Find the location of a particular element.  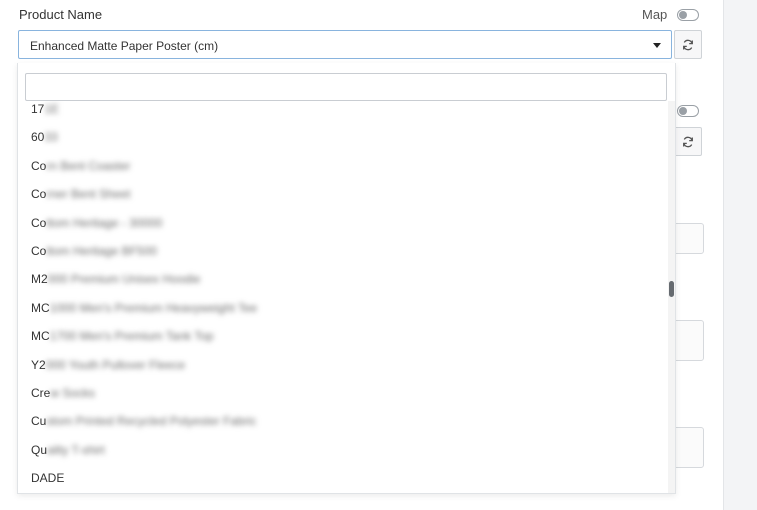

dropdown-option: Custom Printed Recycled Polyester Fabric is located at coordinates (143, 421).